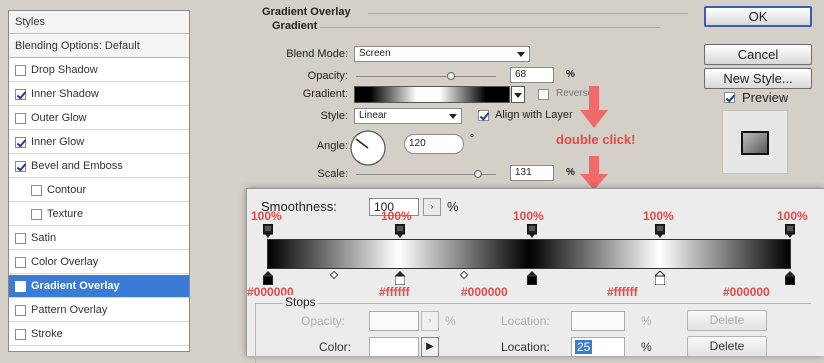  Describe the element at coordinates (432, 207) in the screenshot. I see `smoothness-stepper: ›` at that location.